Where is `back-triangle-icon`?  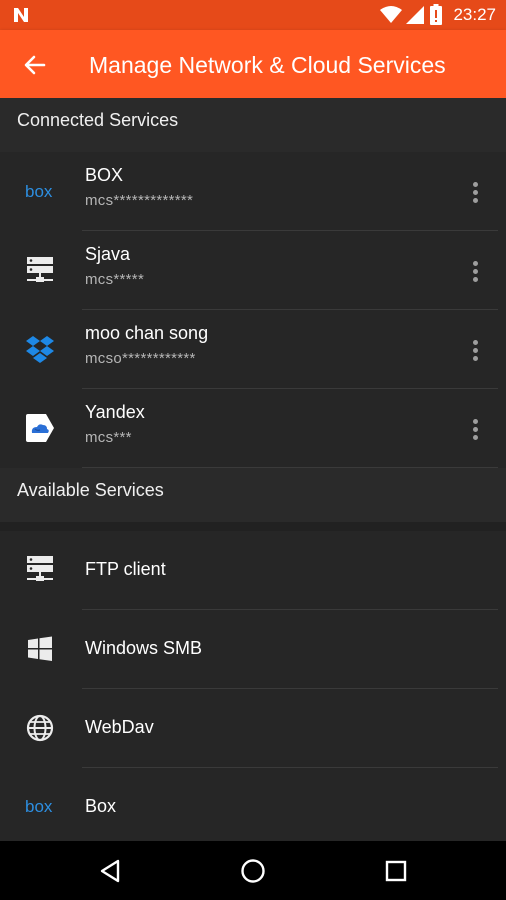 back-triangle-icon is located at coordinates (111, 871).